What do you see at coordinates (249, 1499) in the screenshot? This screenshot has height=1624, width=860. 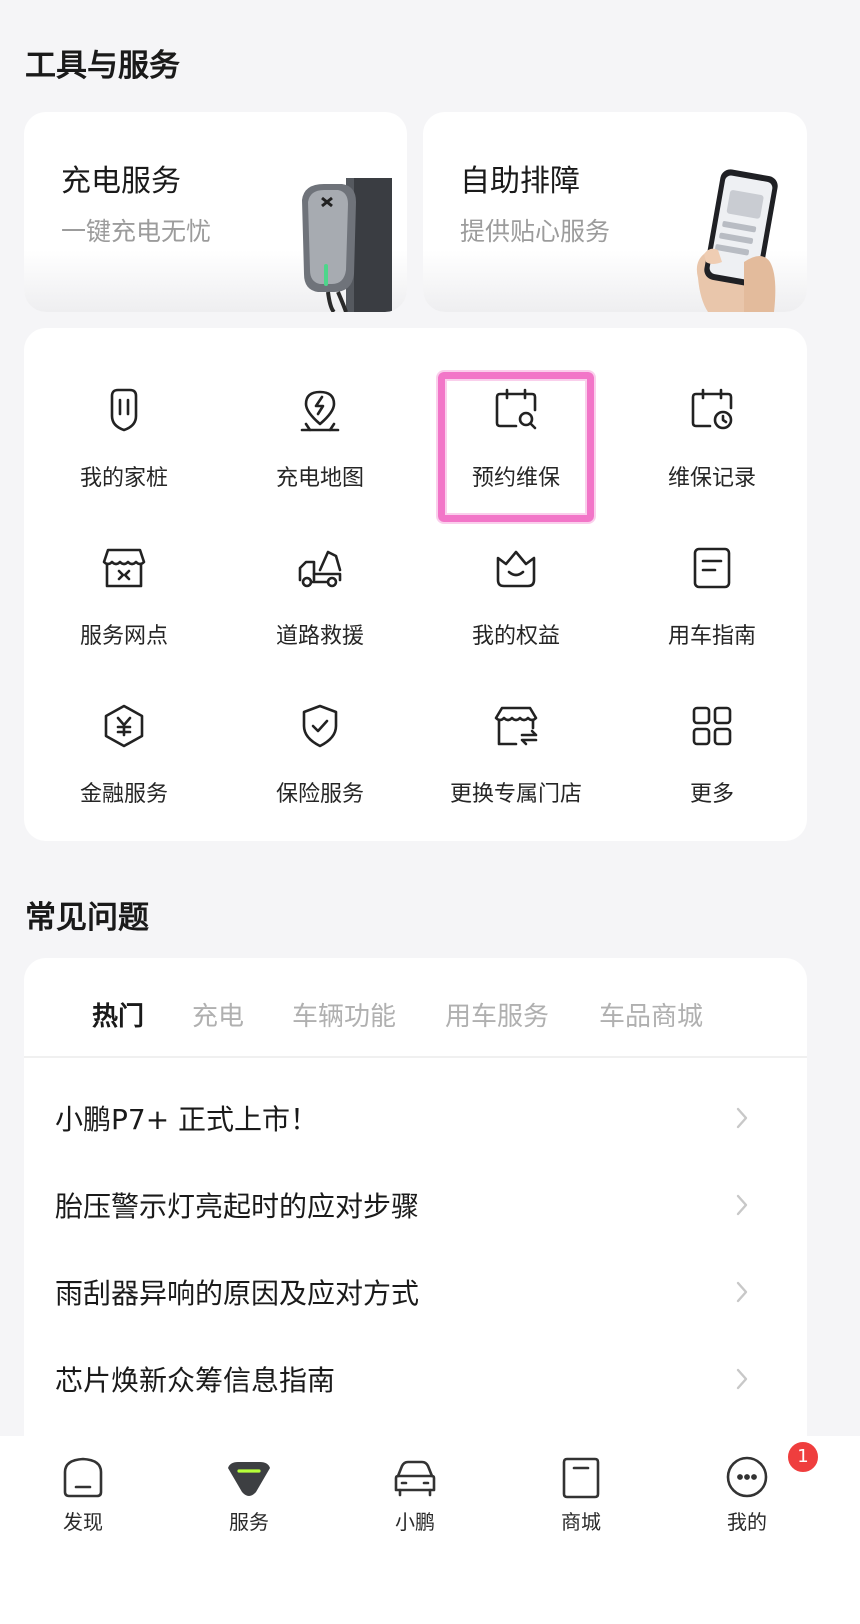 I see `nav-item-service: 服务` at bounding box center [249, 1499].